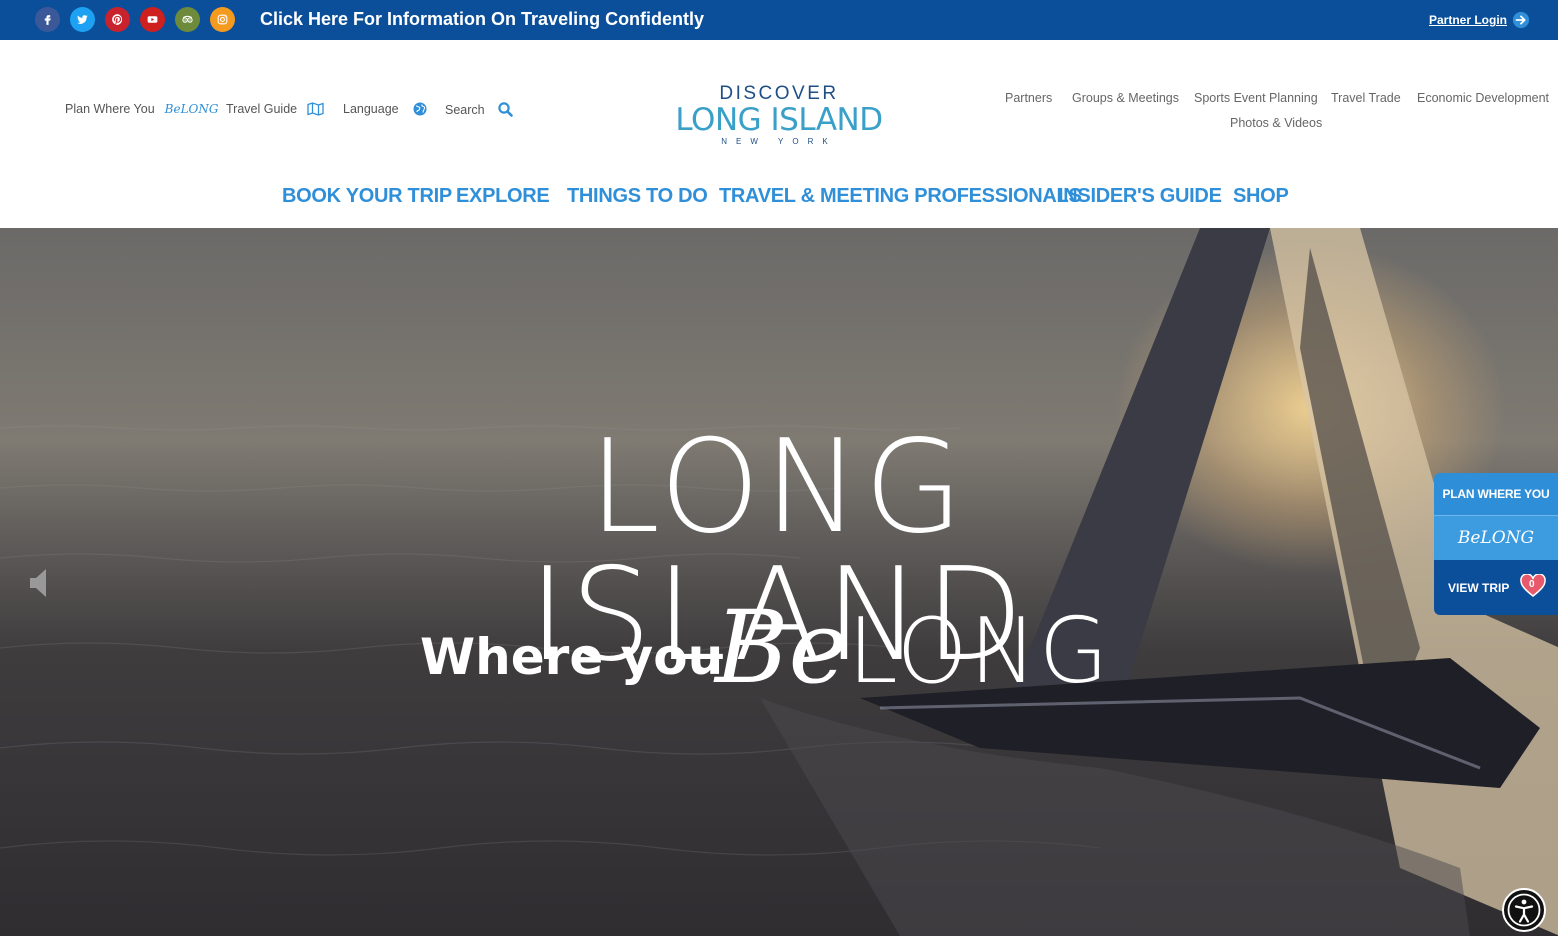 The width and height of the screenshot is (1558, 936). Describe the element at coordinates (1276, 123) in the screenshot. I see `photos-videos-link: Photos & Videos` at that location.